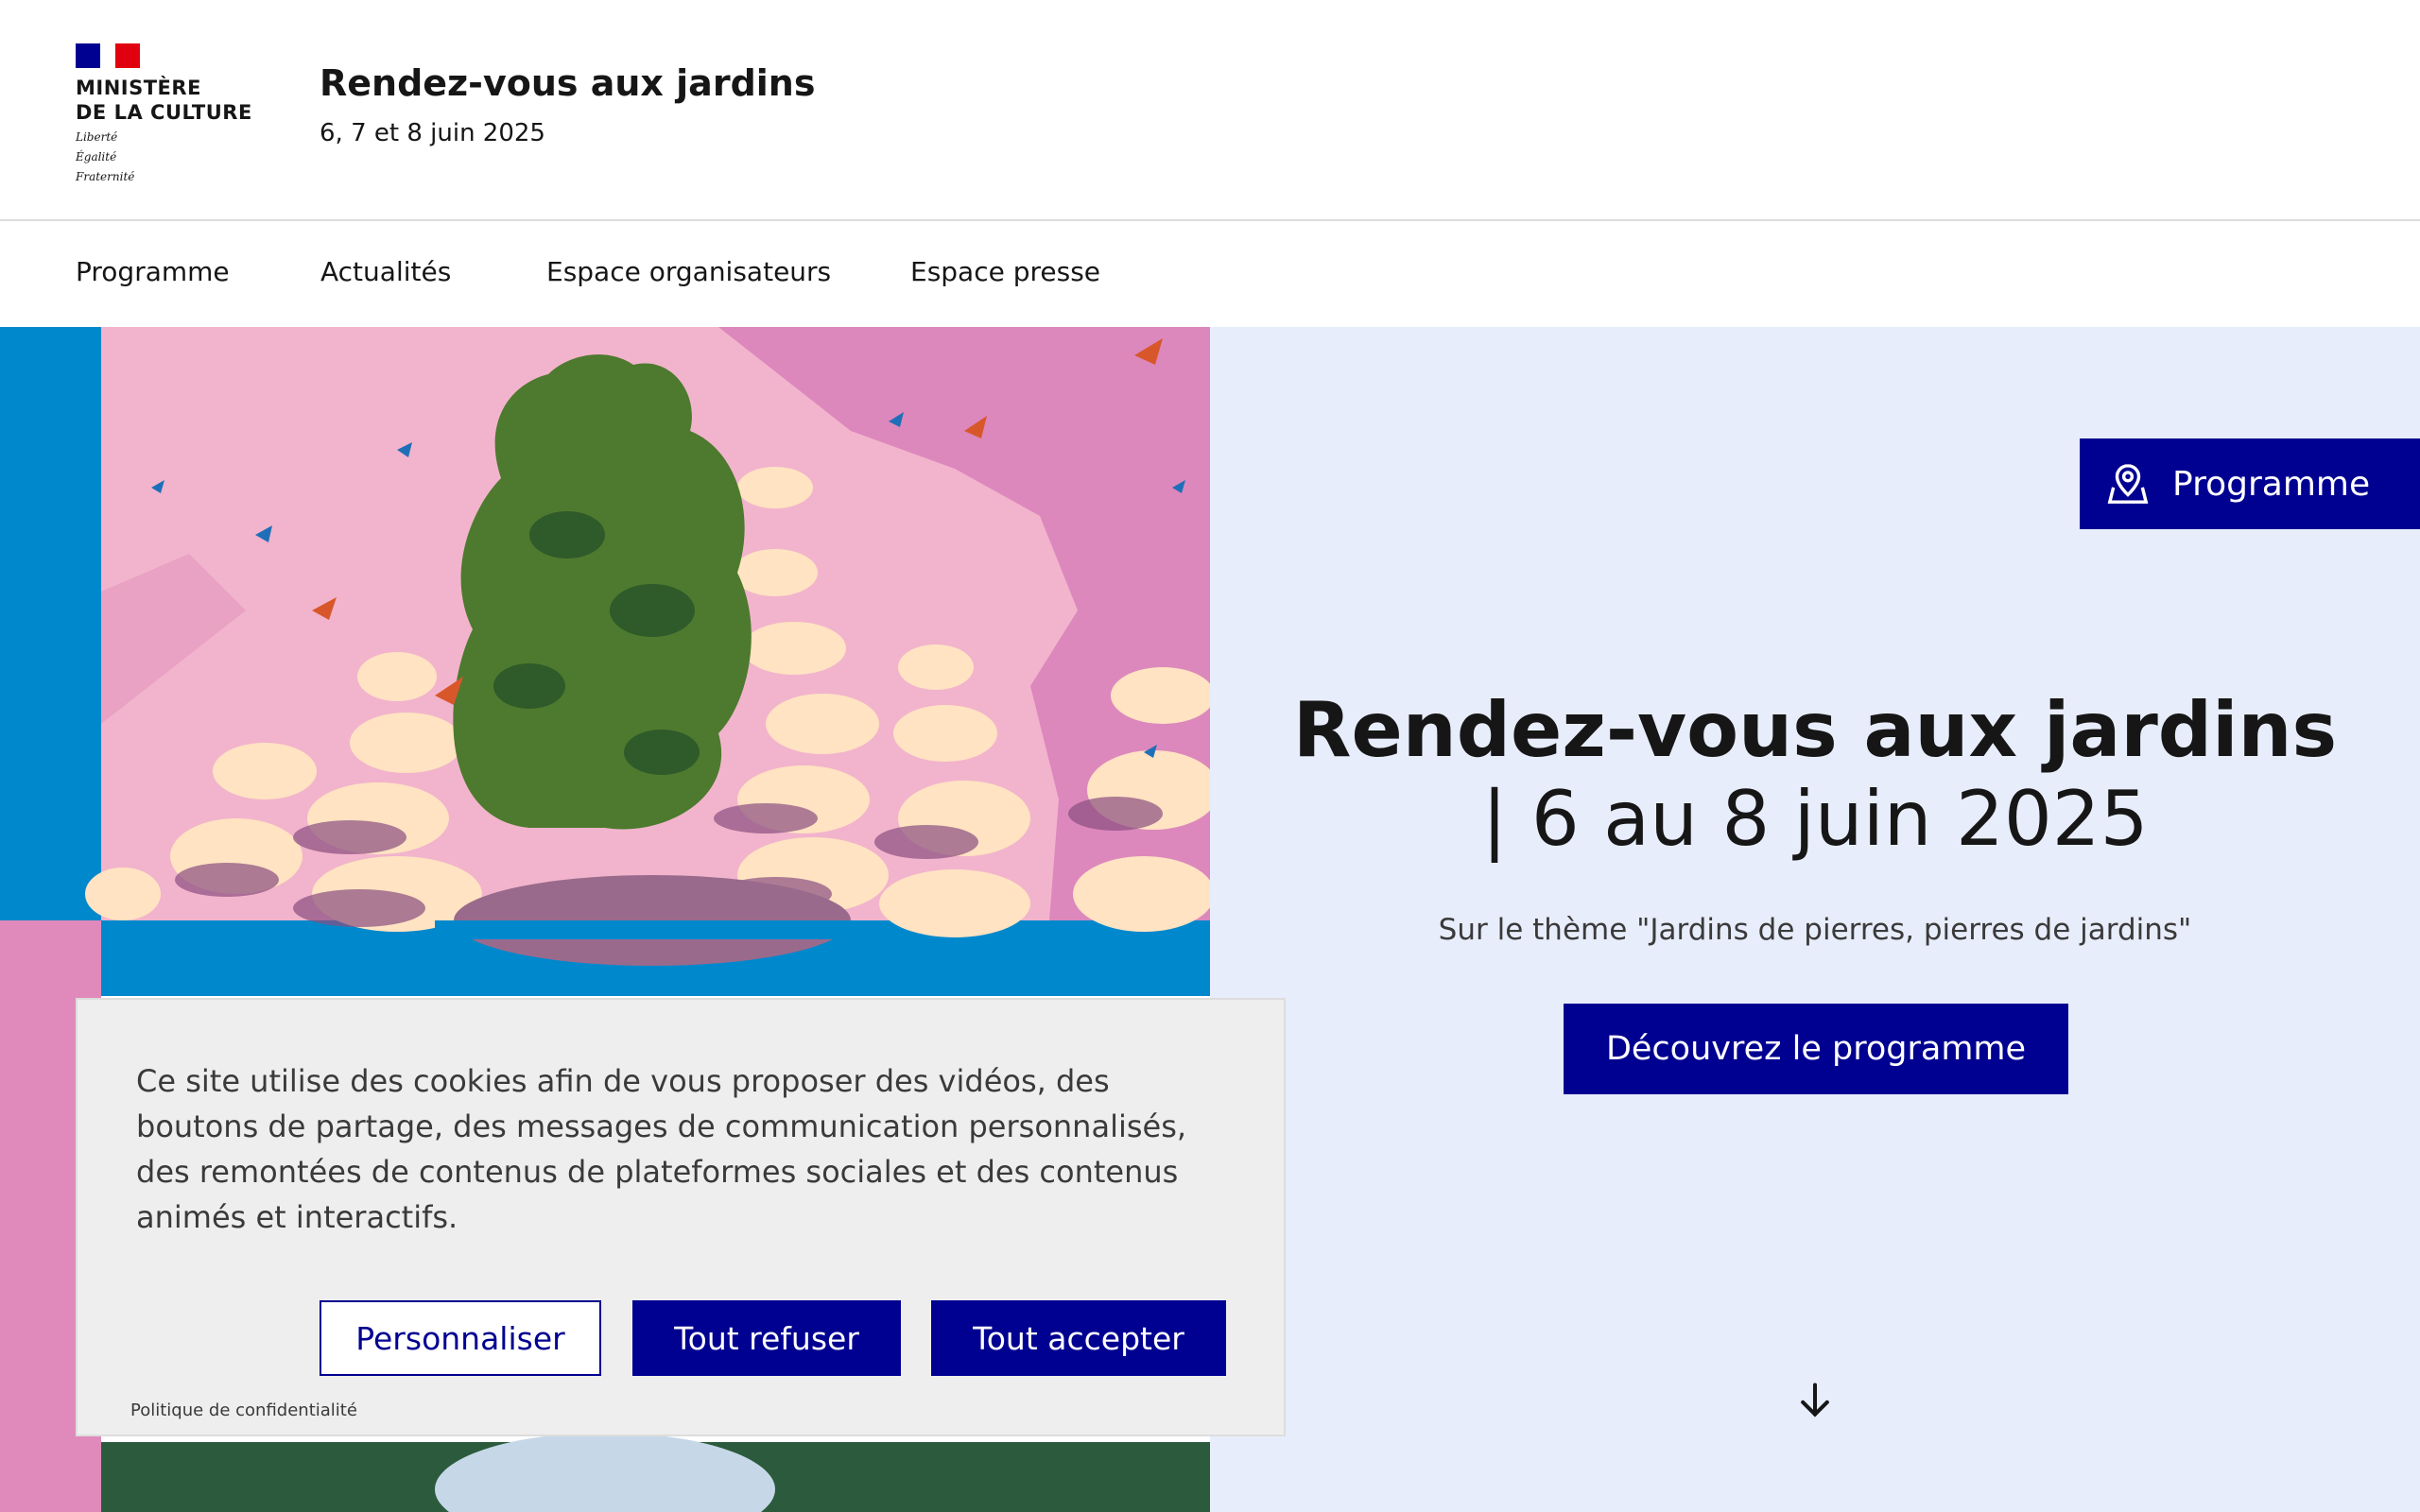 The height and width of the screenshot is (1512, 2420). I want to click on nav-item-actualites: Actualités, so click(385, 275).